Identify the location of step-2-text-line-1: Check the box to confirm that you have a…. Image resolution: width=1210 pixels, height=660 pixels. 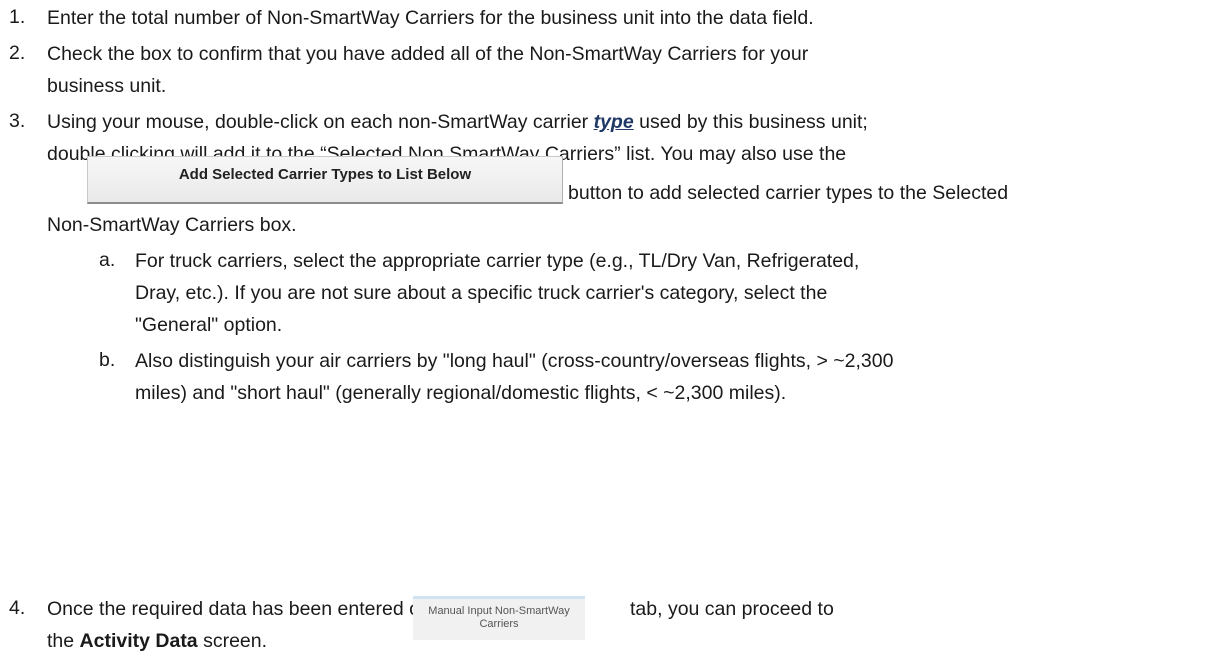
(428, 54).